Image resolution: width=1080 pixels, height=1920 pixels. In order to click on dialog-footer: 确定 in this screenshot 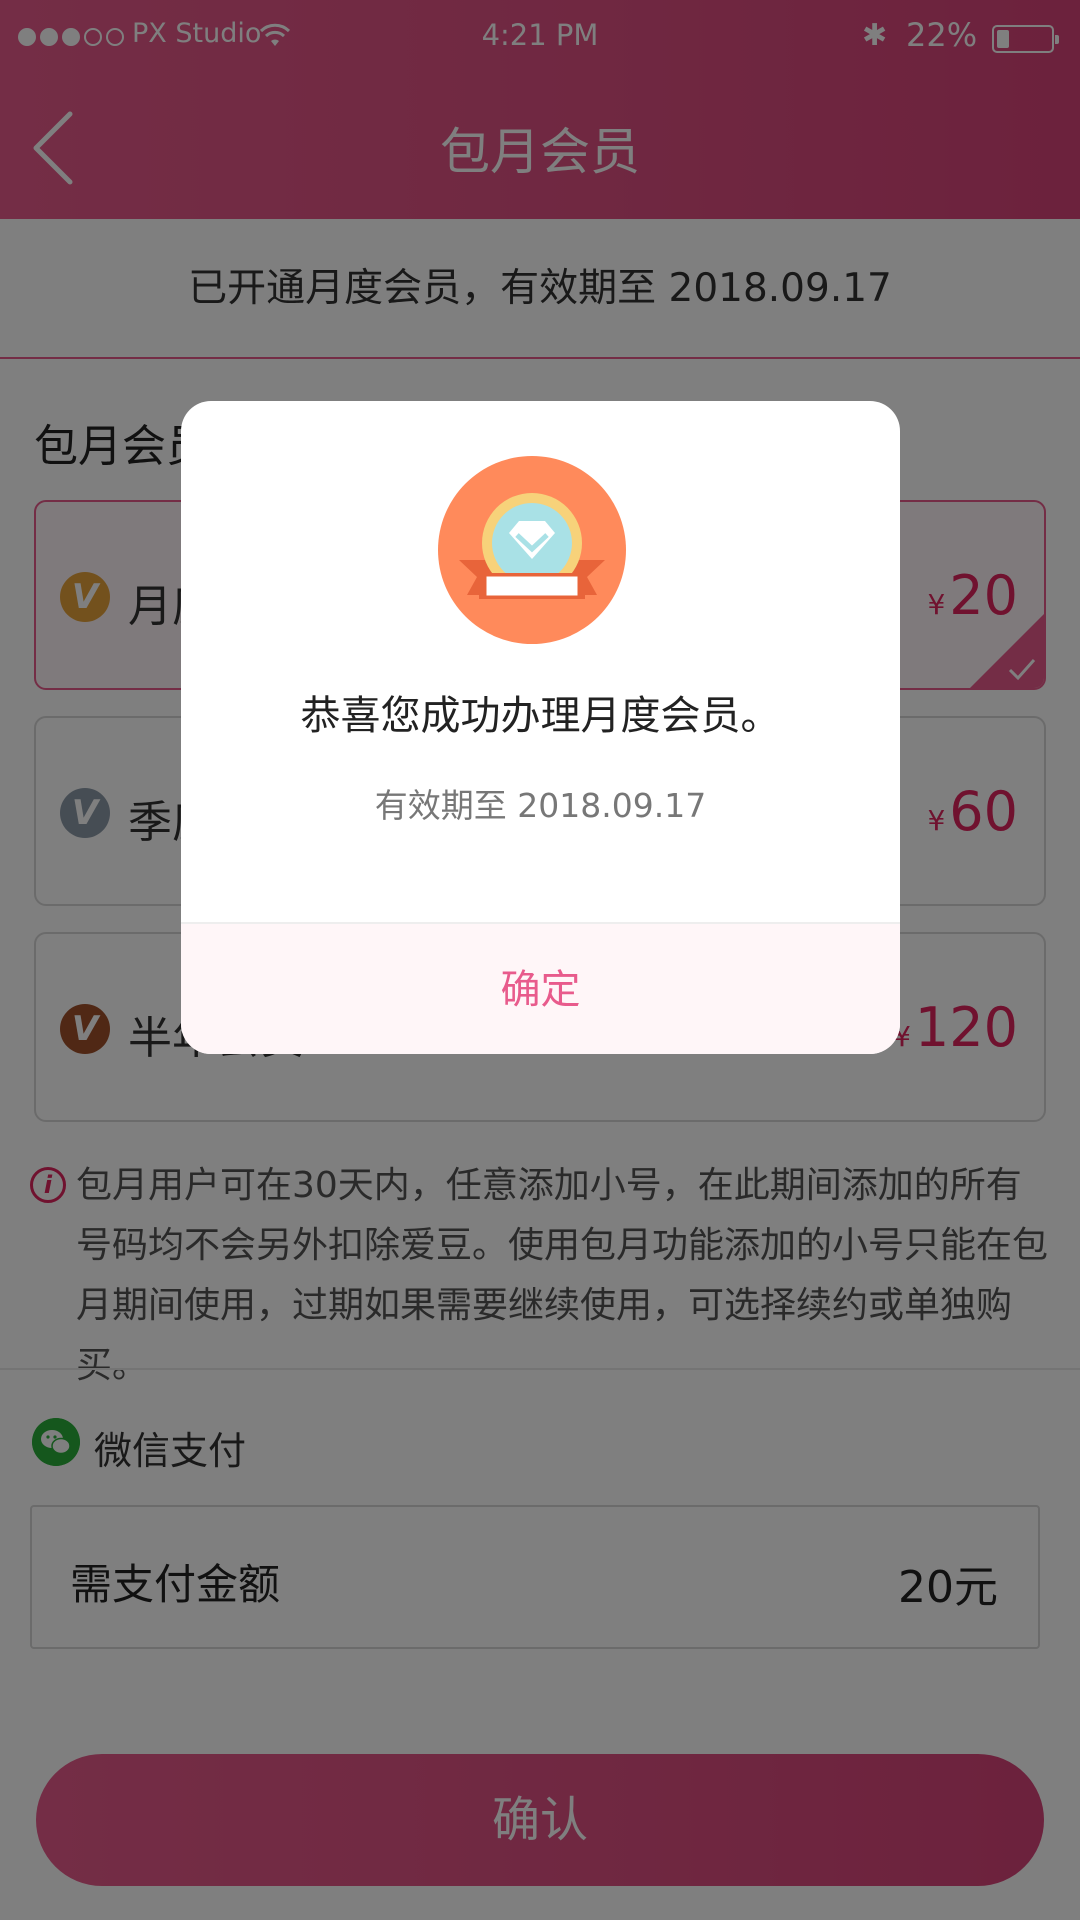, I will do `click(540, 988)`.